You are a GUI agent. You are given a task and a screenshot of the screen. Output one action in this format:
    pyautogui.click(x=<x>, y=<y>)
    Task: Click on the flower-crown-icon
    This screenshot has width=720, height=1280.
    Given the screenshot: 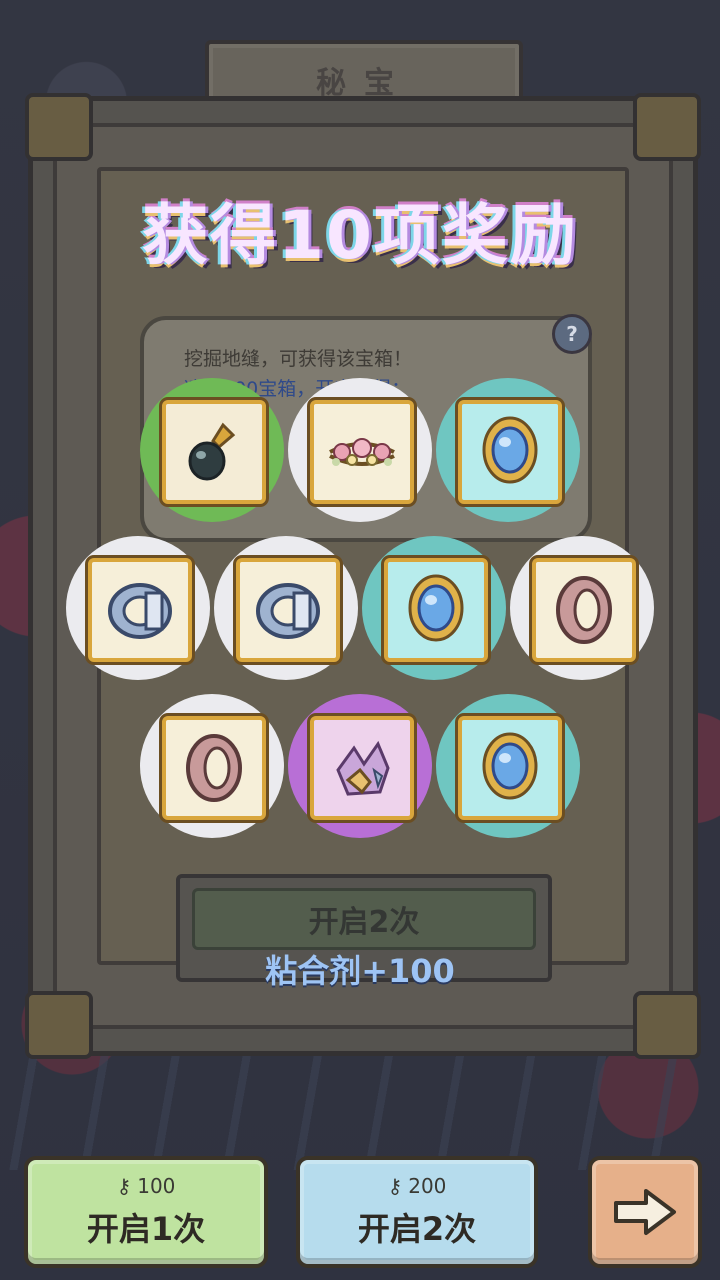 What is the action you would take?
    pyautogui.click(x=362, y=452)
    